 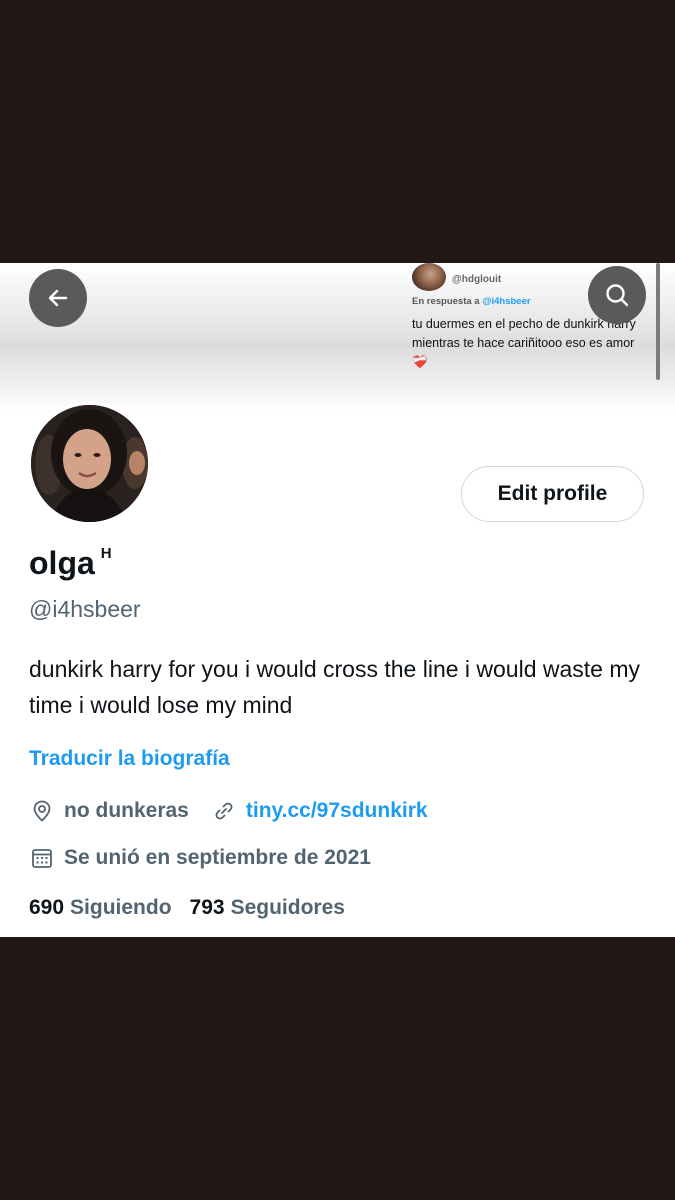 What do you see at coordinates (126, 810) in the screenshot?
I see `profile-location: no dunkeras` at bounding box center [126, 810].